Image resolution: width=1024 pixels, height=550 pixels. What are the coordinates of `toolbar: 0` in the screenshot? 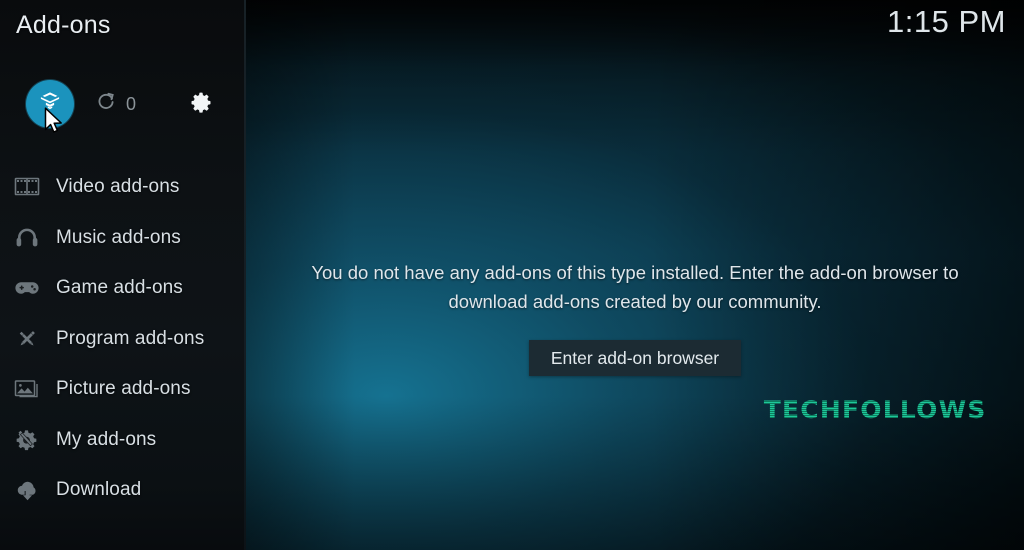 It's located at (123, 104).